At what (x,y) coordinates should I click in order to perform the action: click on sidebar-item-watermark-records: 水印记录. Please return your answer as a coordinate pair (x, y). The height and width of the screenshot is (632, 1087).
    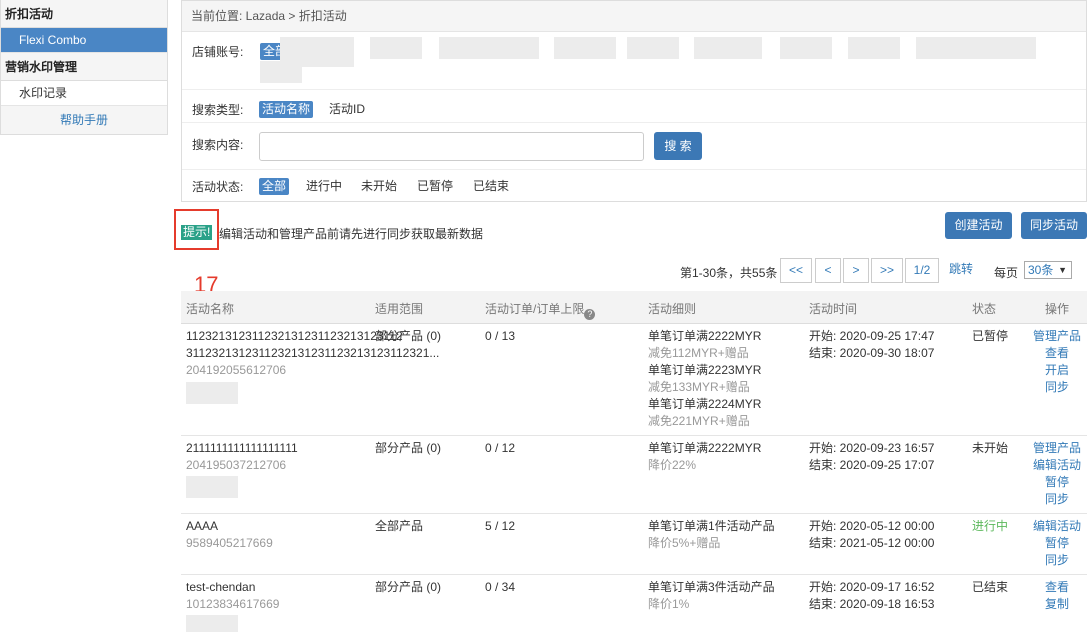
    Looking at the image, I should click on (84, 93).